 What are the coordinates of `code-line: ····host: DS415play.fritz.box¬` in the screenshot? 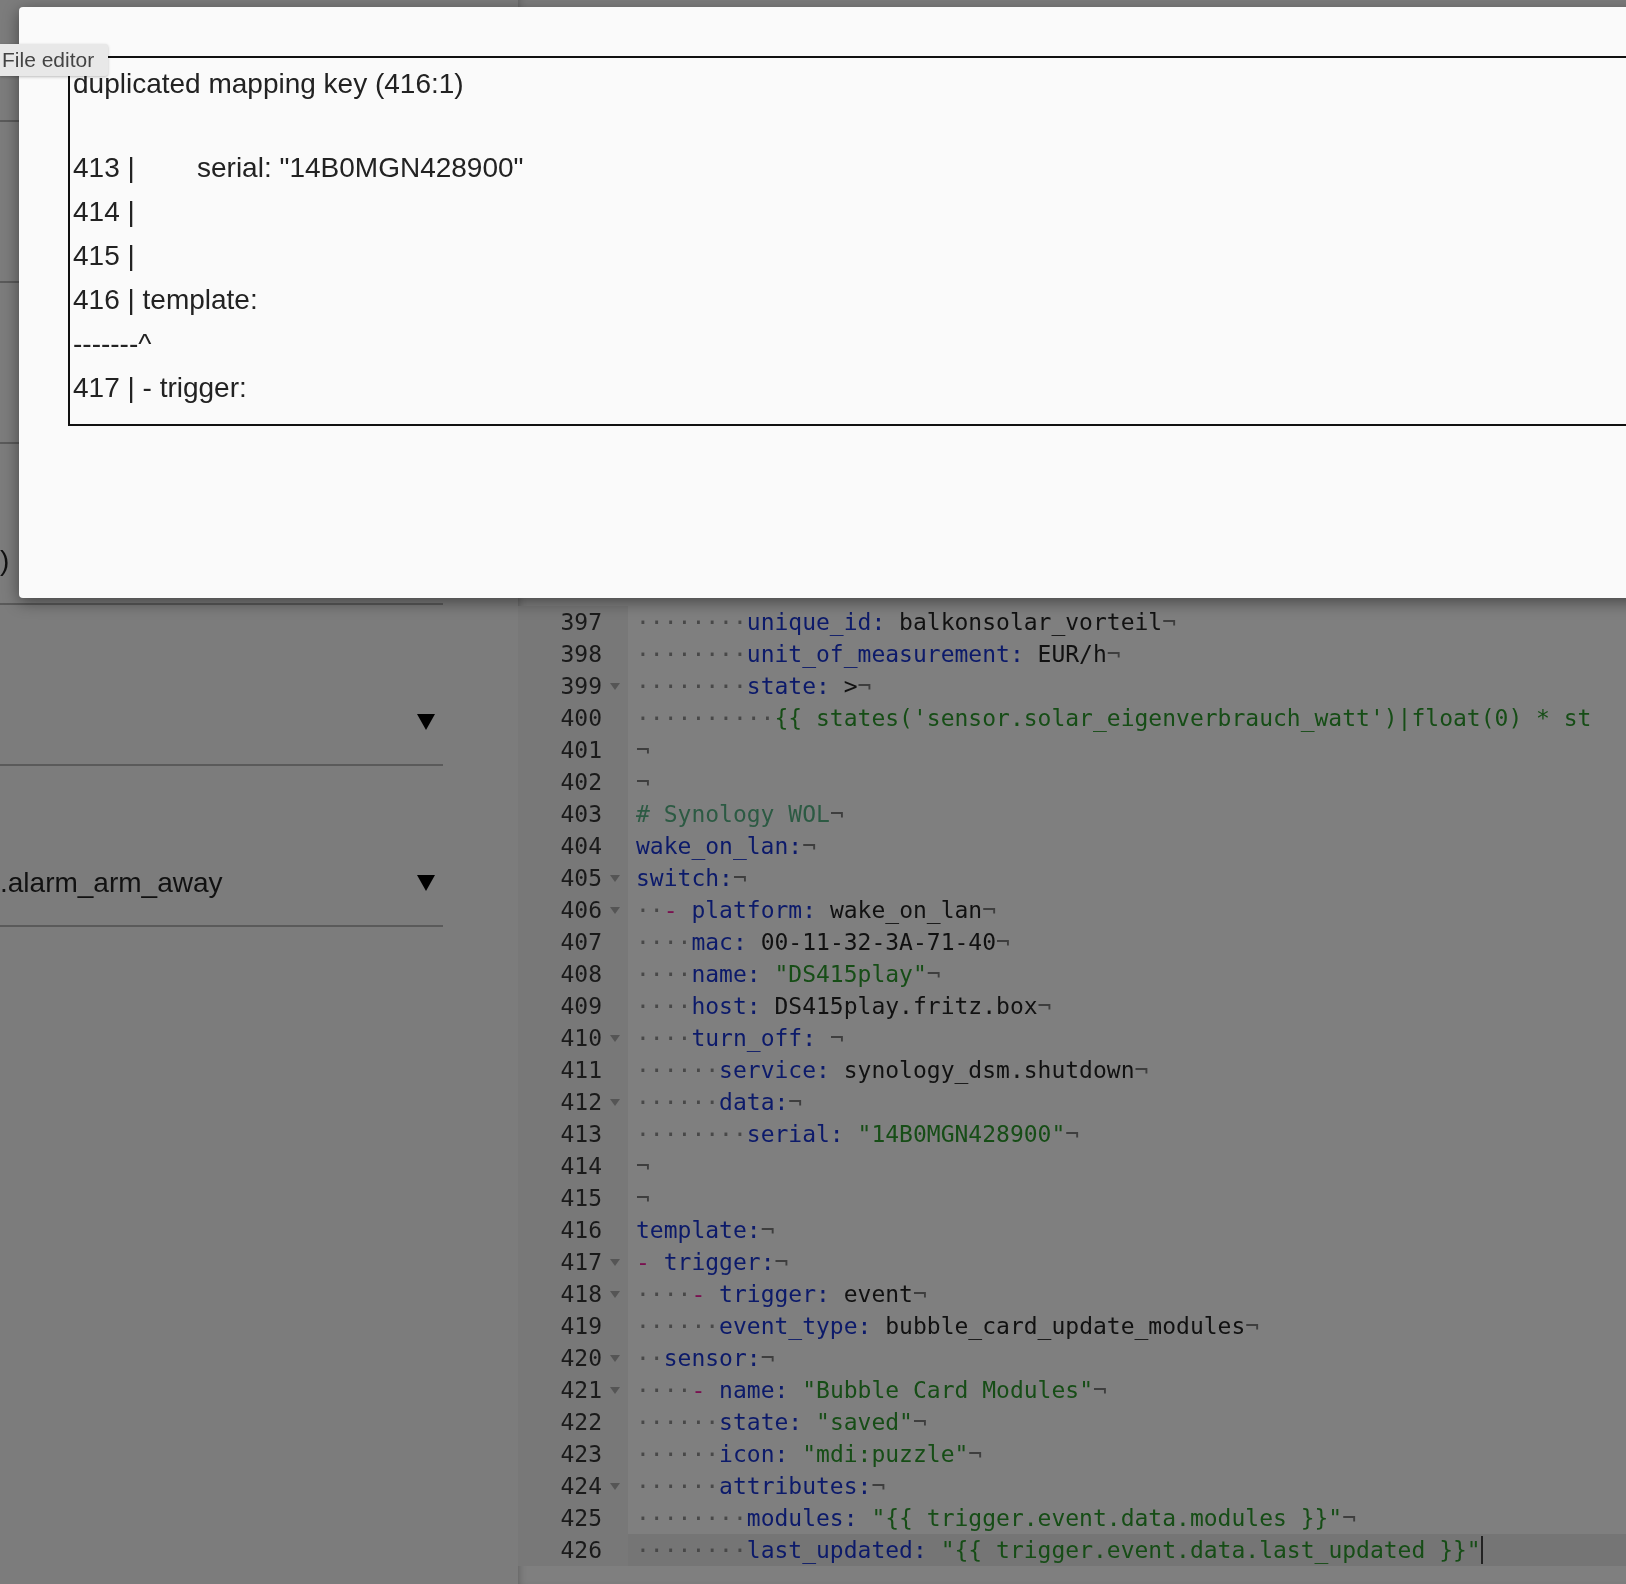 It's located at (843, 1006).